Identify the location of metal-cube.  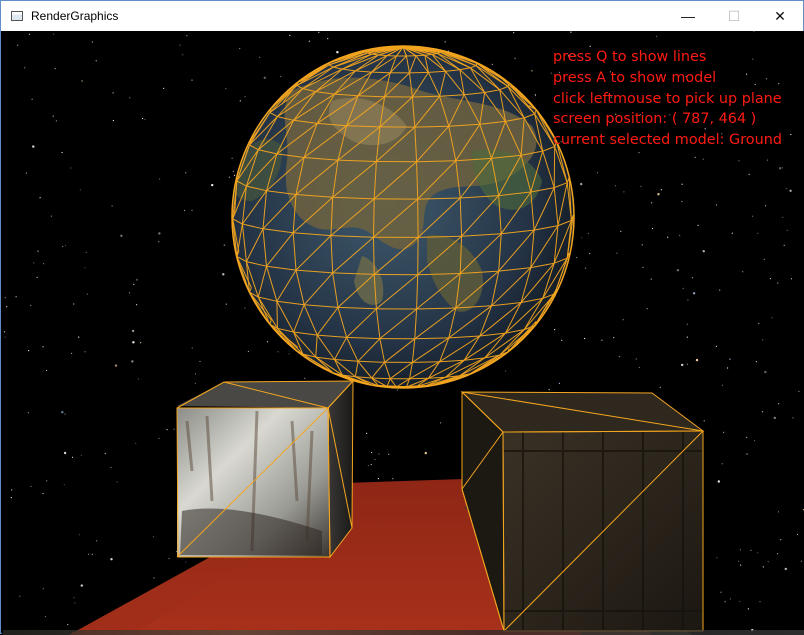
(265, 469).